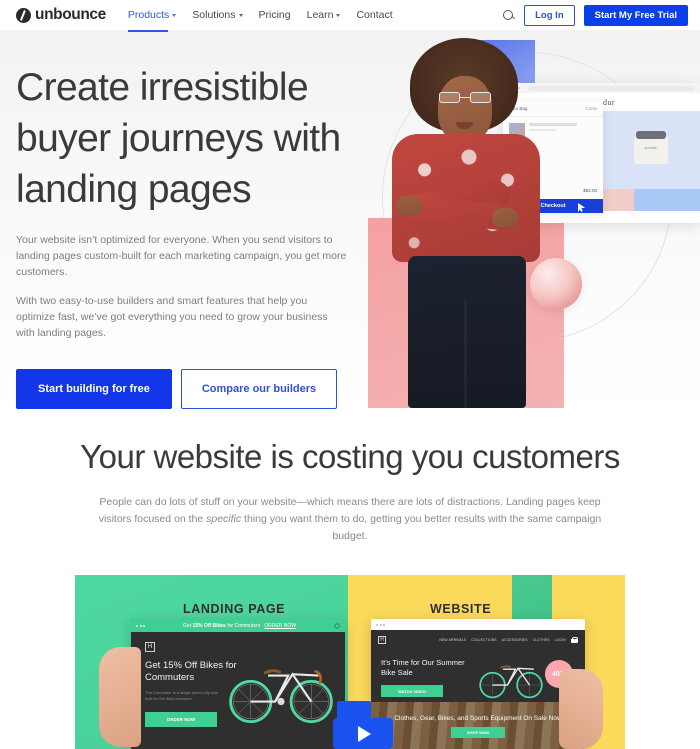 This screenshot has width=700, height=749. I want to click on shop-now-button: SHOP NOW, so click(478, 732).